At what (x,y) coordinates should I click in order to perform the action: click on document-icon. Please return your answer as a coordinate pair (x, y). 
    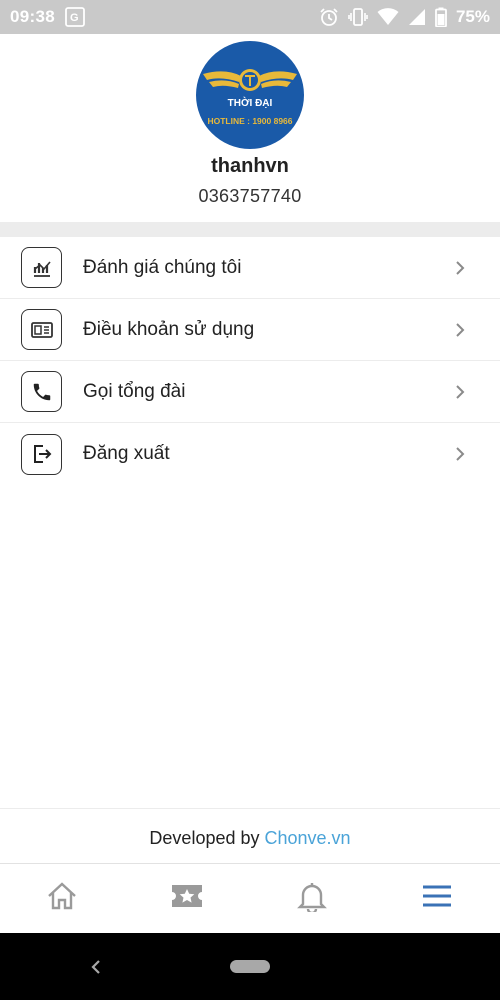
    Looking at the image, I should click on (41, 329).